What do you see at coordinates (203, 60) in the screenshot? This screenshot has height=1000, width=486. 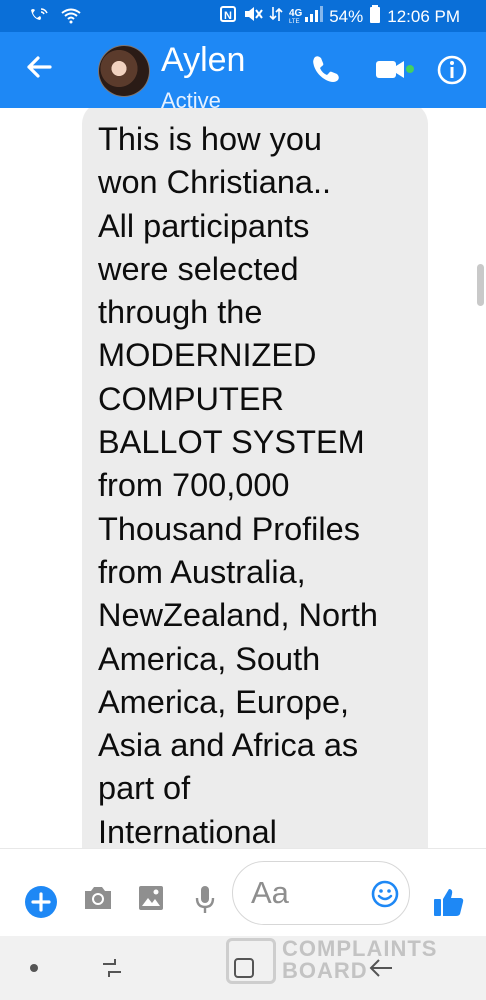 I see `contact-name: Aylen` at bounding box center [203, 60].